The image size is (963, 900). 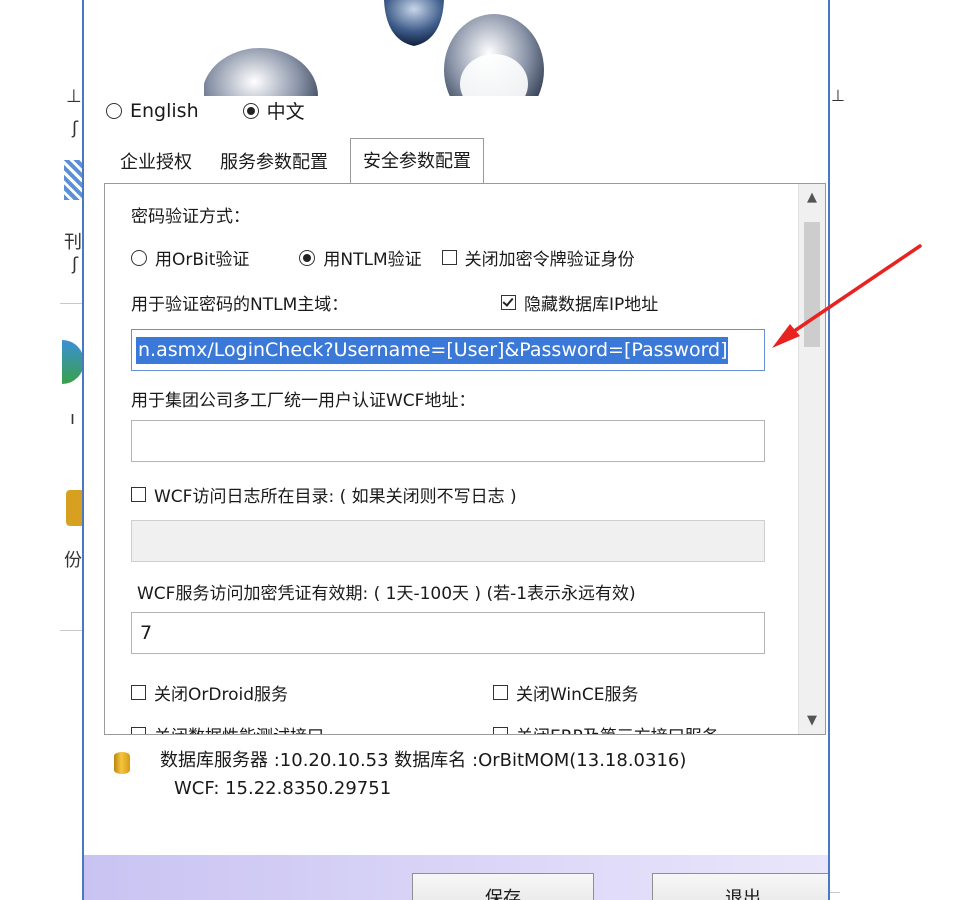 I want to click on wcf-address-input, so click(x=448, y=441).